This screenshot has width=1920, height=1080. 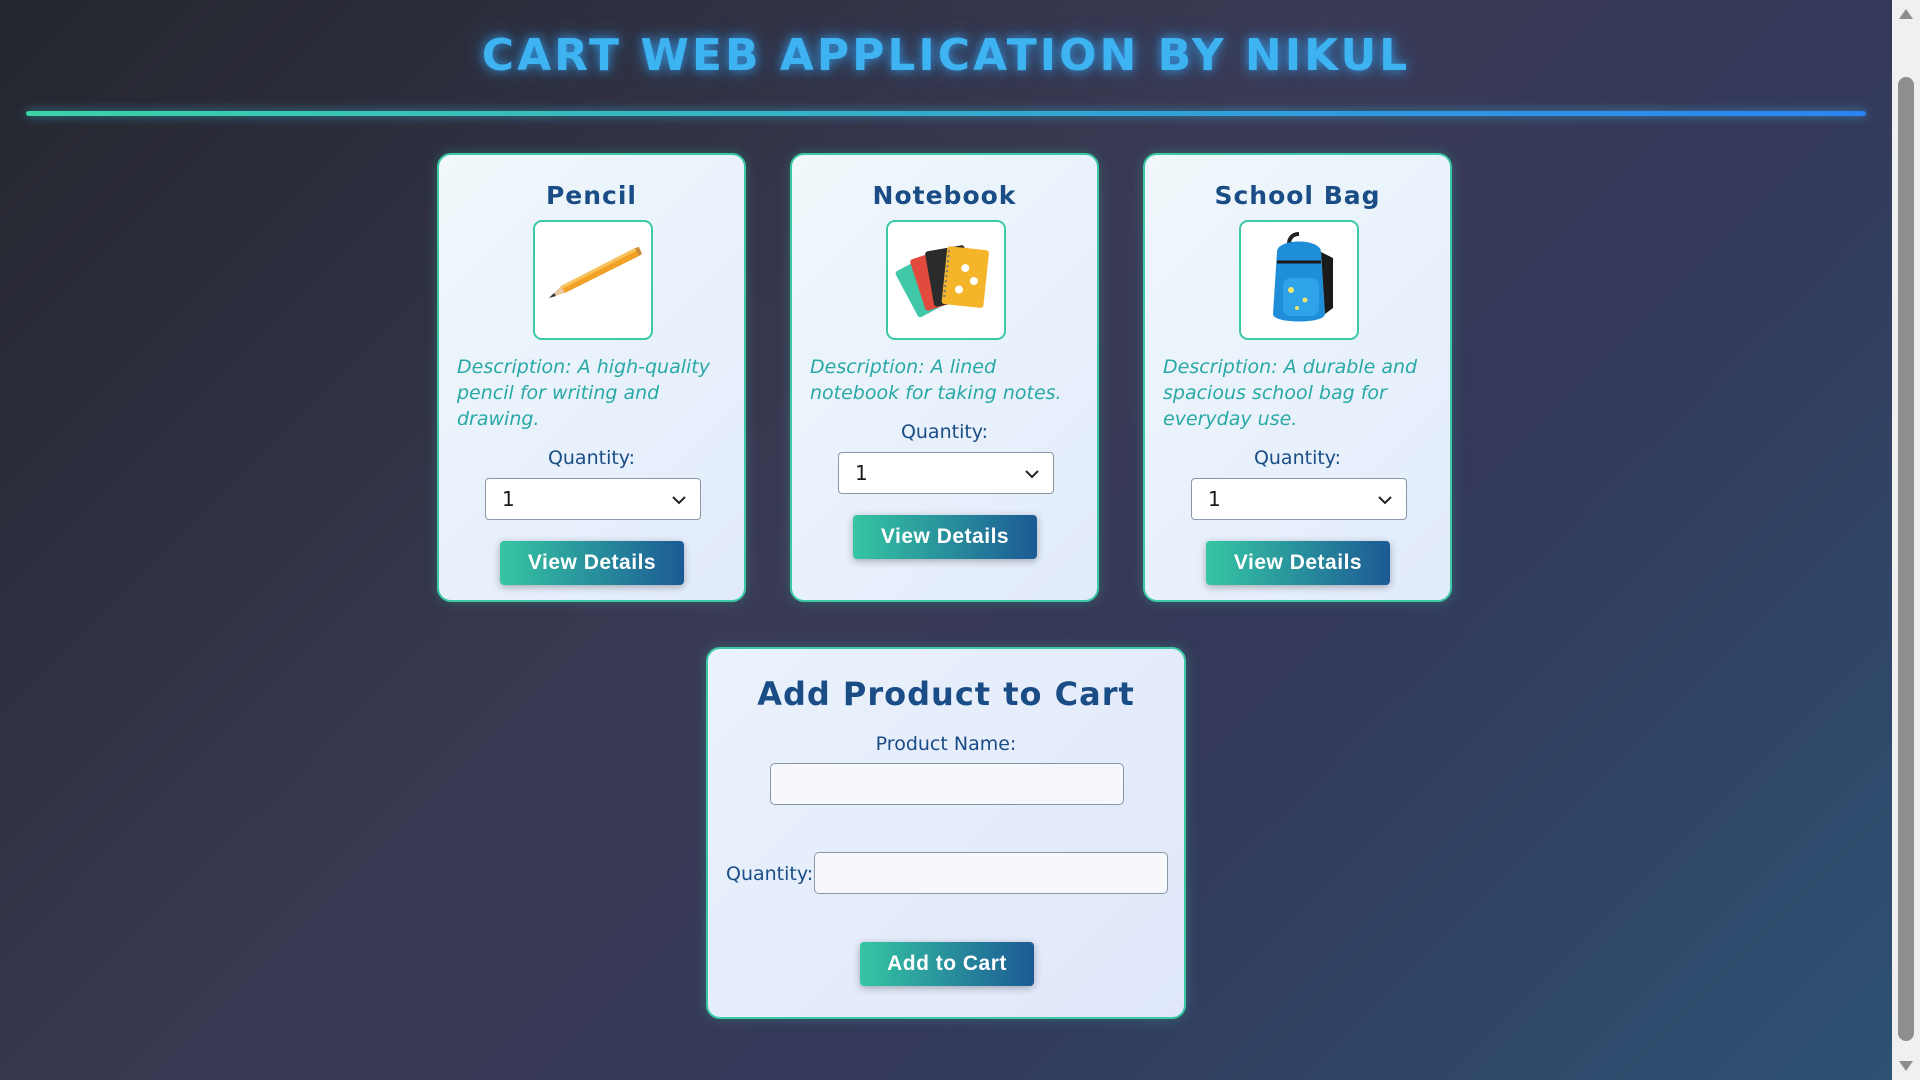 I want to click on quantity-input, so click(x=991, y=873).